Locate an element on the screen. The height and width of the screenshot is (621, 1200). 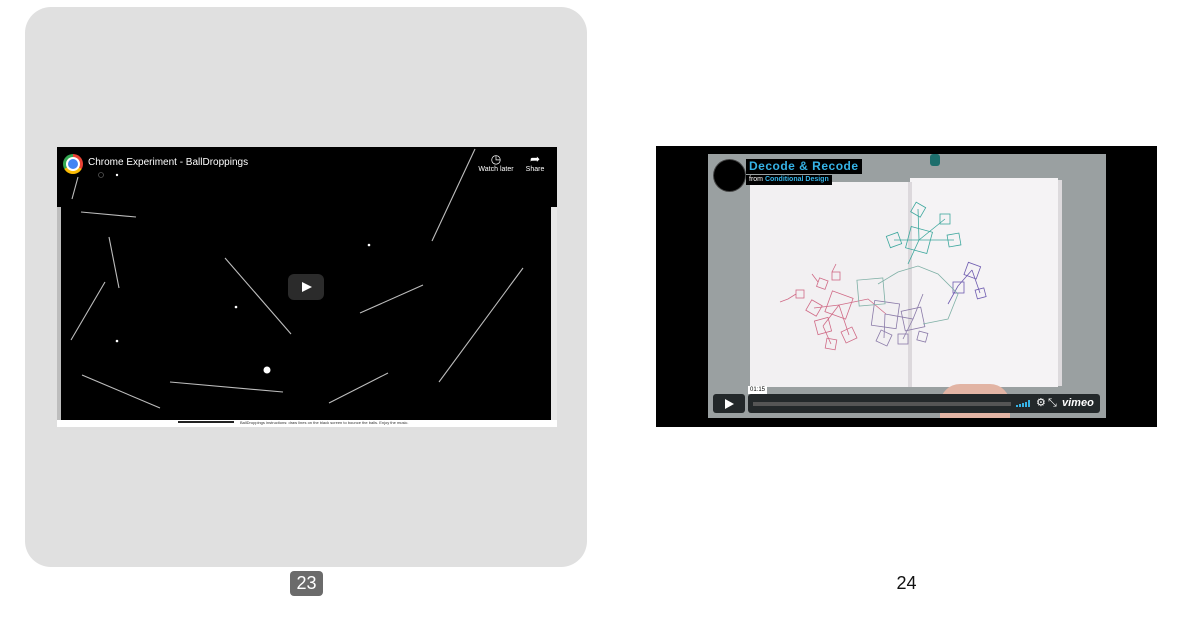
share-icon: ➦ is located at coordinates (535, 159).